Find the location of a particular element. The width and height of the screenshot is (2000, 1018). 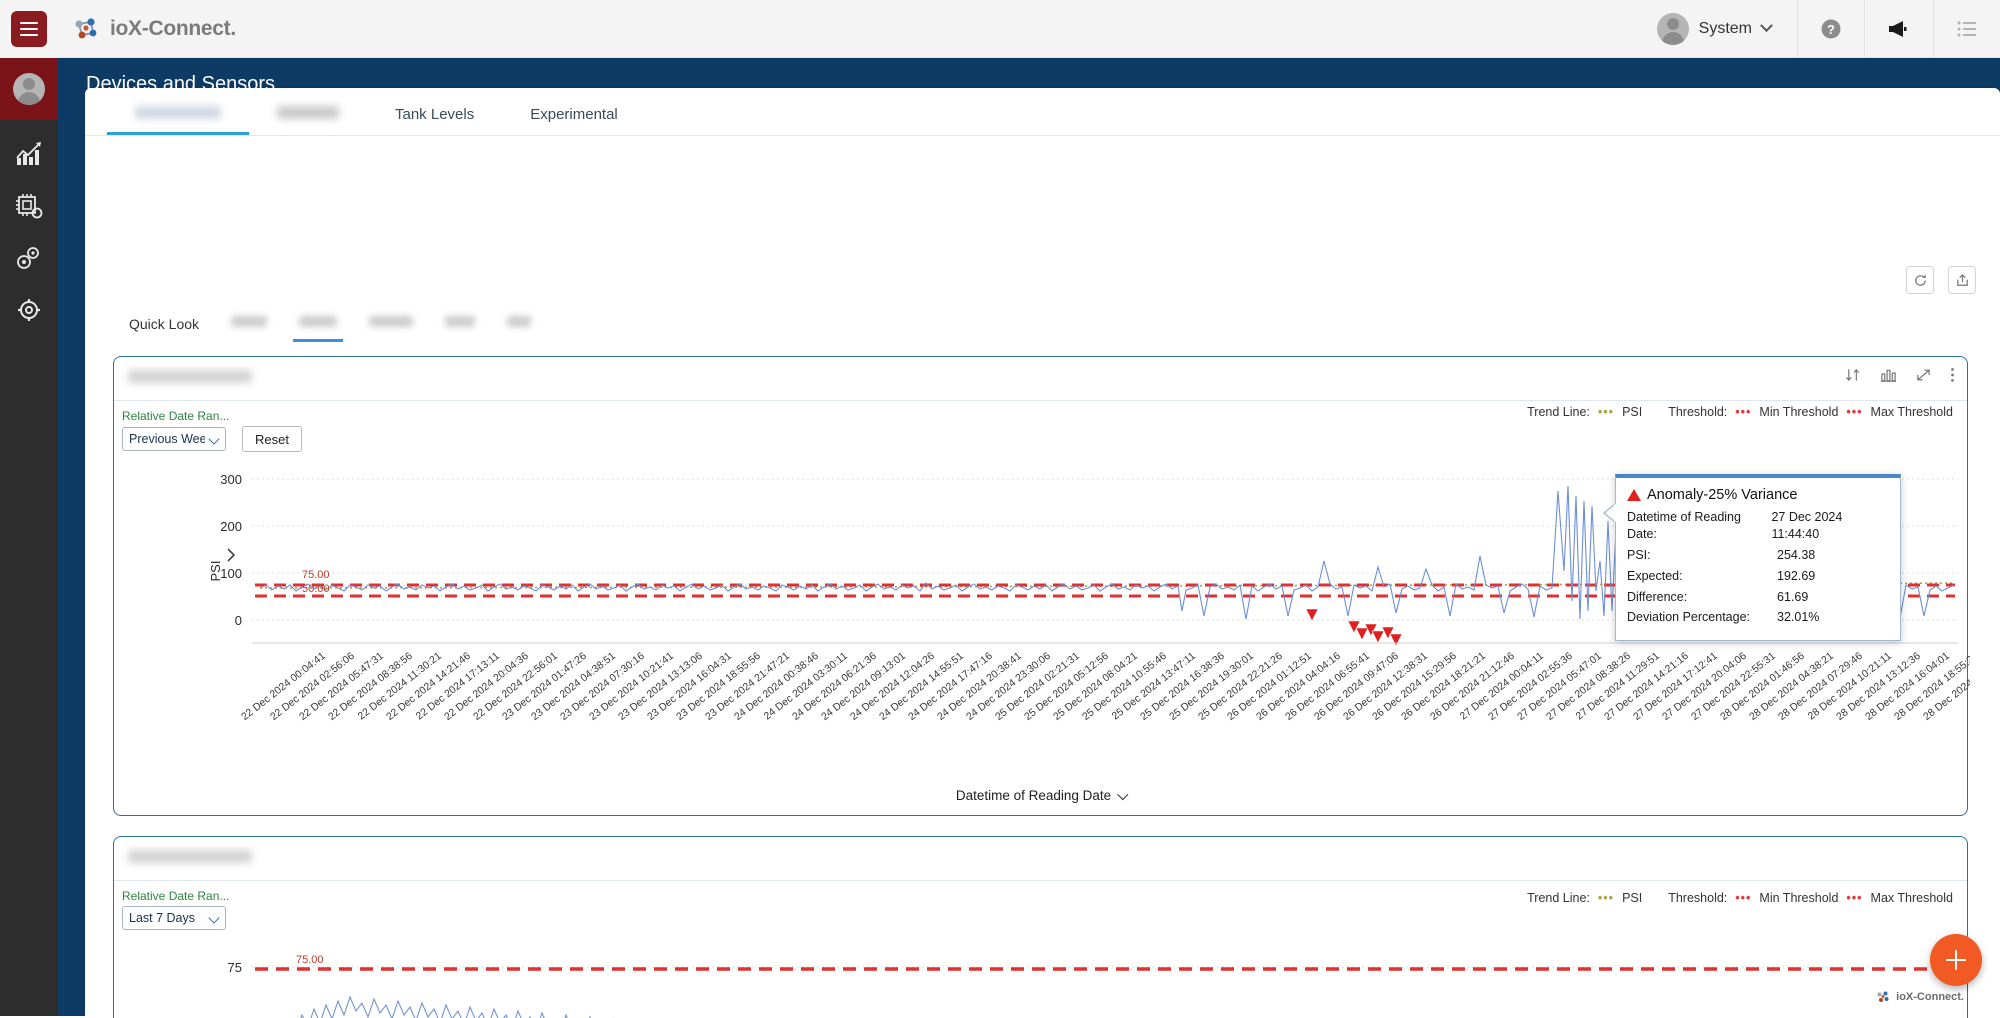

tooltip-row: Difference: 61.69 is located at coordinates (1758, 597).